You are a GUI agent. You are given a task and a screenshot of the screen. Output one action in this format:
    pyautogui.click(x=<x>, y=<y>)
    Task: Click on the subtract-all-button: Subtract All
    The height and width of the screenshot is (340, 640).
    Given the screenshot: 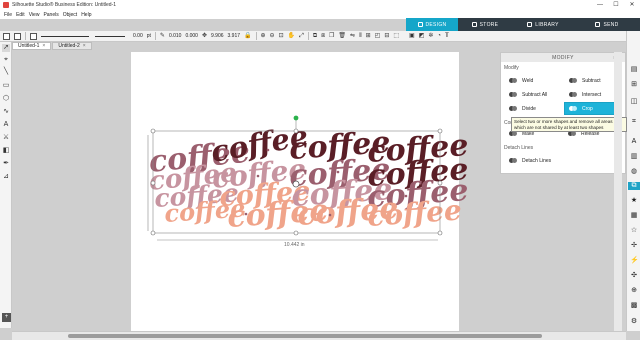 What is the action you would take?
    pyautogui.click(x=533, y=94)
    